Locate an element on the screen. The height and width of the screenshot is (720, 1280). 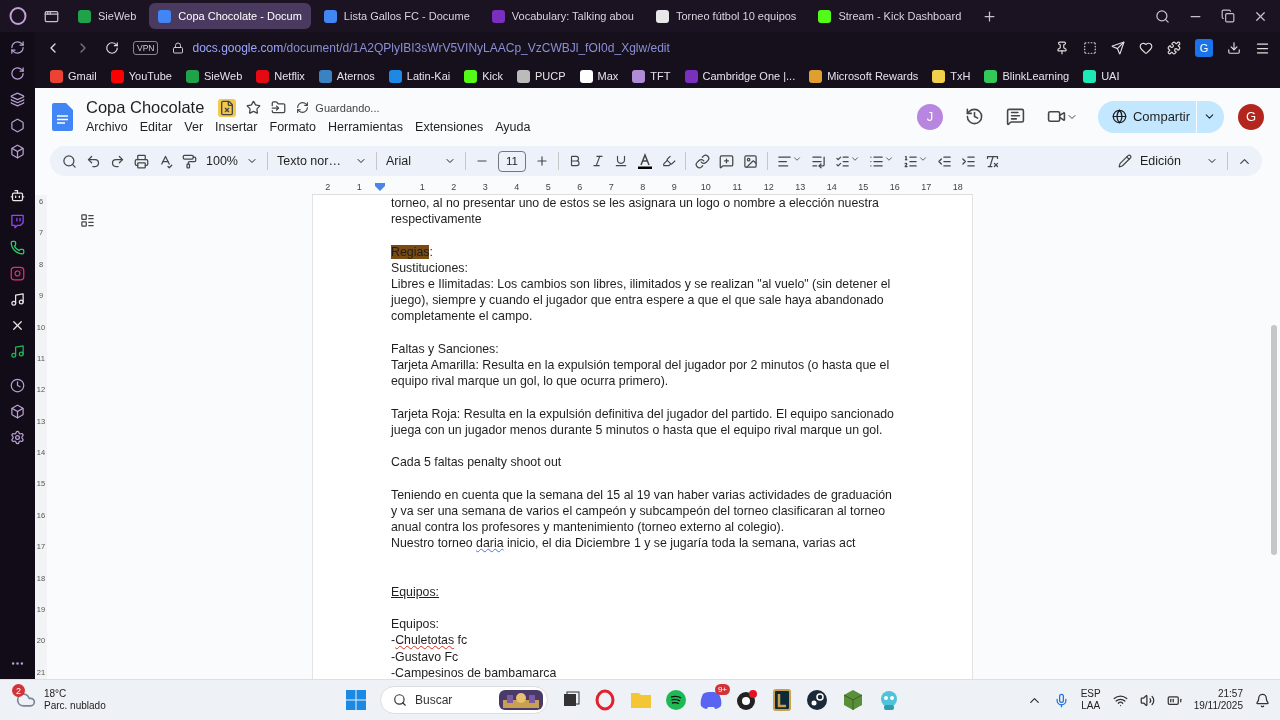
twitch-icon is located at coordinates (17, 221).